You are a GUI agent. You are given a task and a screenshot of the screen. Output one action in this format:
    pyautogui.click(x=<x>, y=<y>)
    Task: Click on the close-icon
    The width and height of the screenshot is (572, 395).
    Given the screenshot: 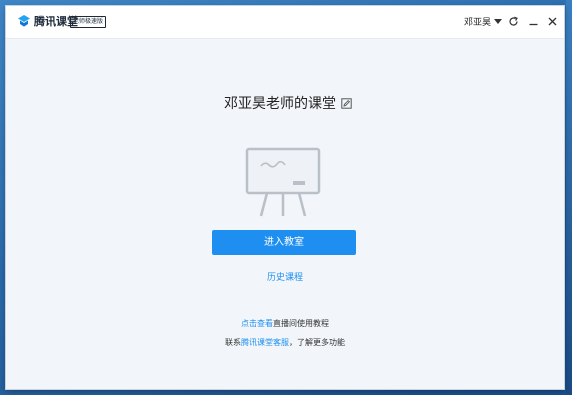 What is the action you would take?
    pyautogui.click(x=552, y=21)
    